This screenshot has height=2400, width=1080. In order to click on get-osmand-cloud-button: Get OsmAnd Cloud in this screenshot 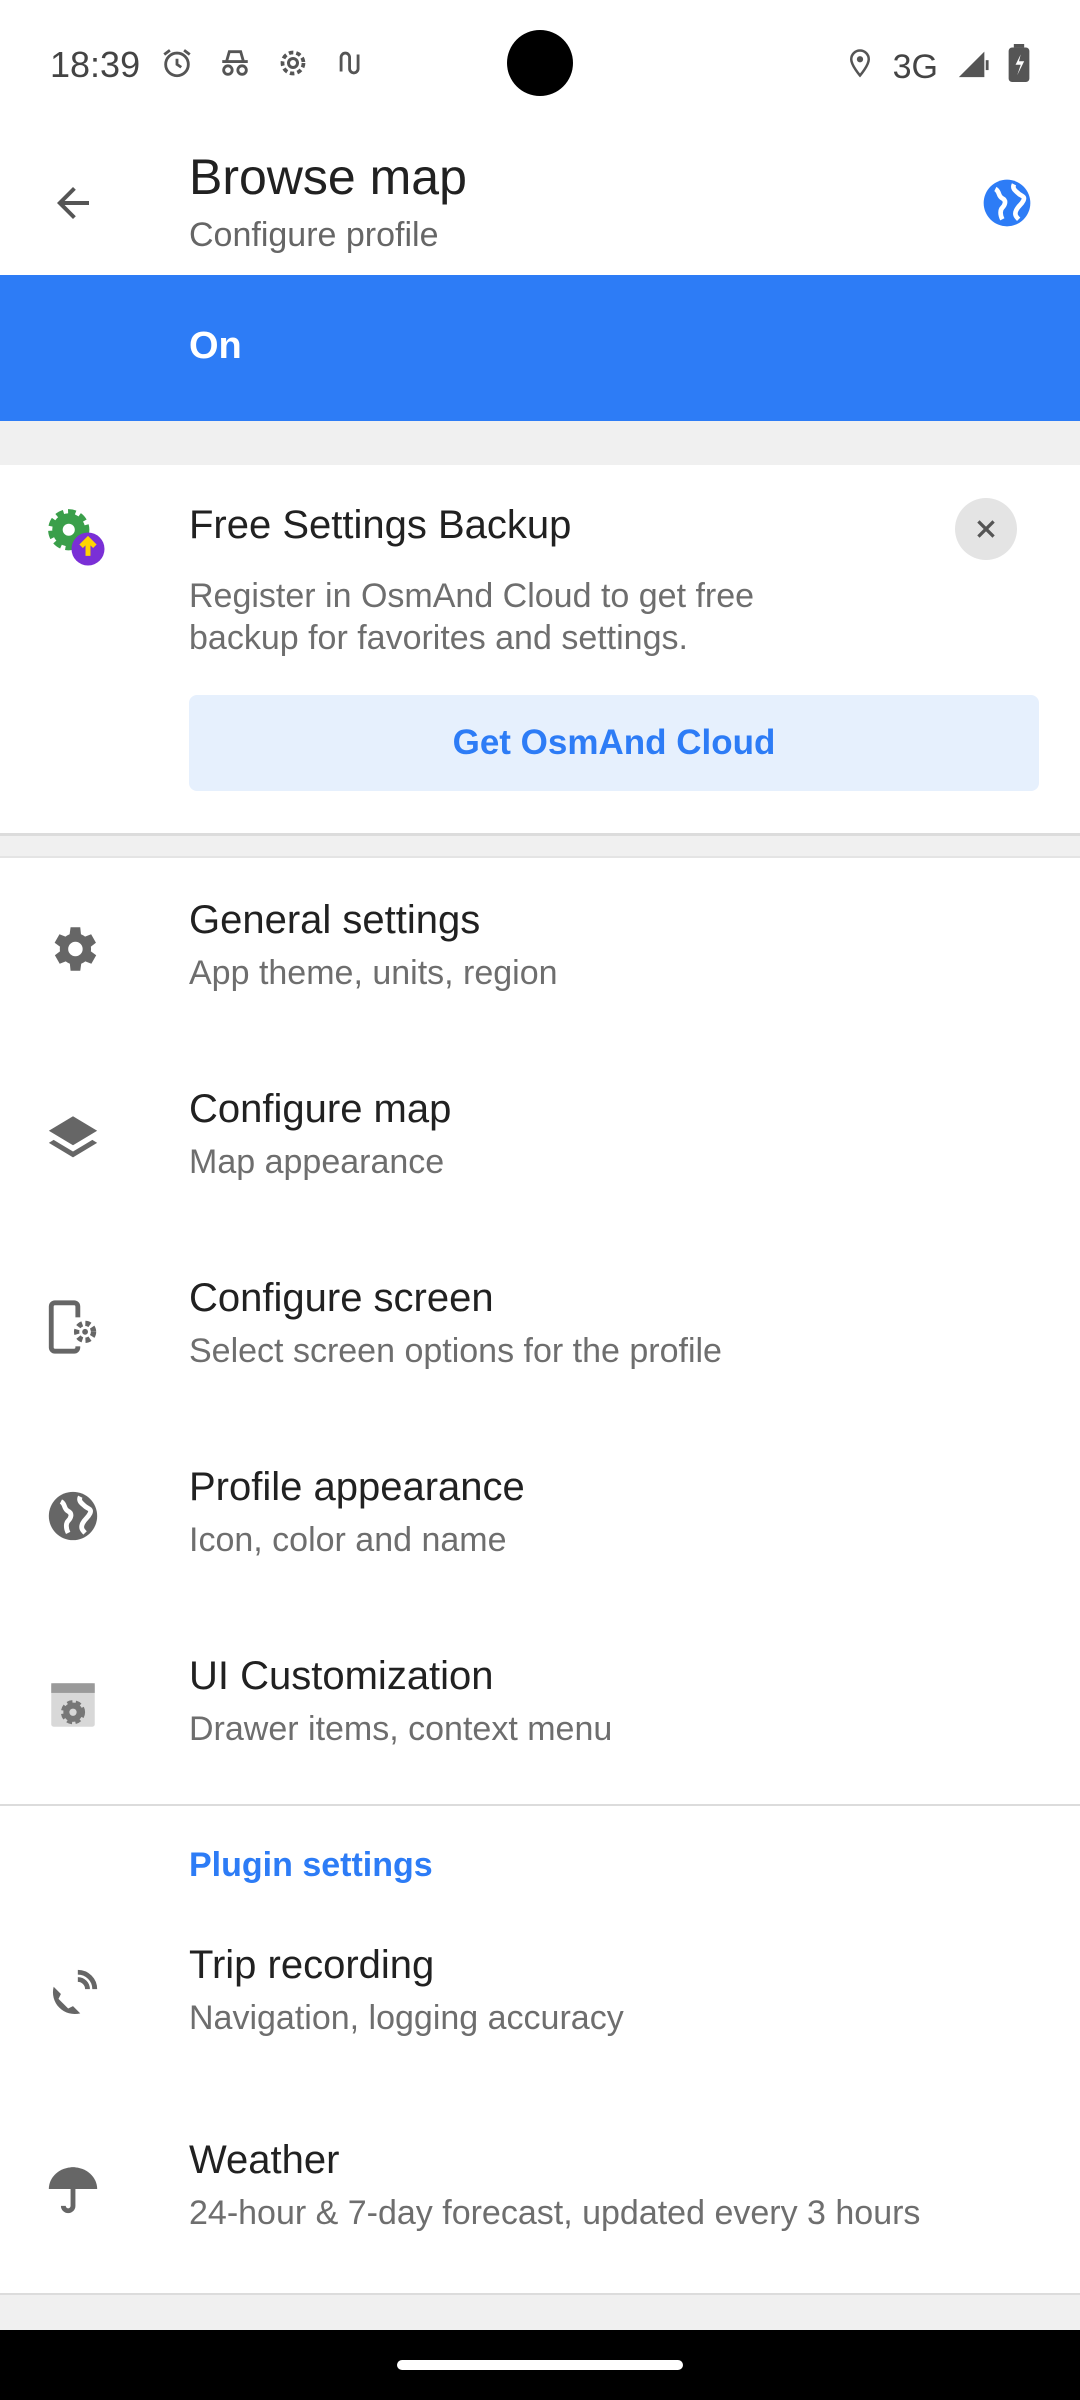, I will do `click(614, 743)`.